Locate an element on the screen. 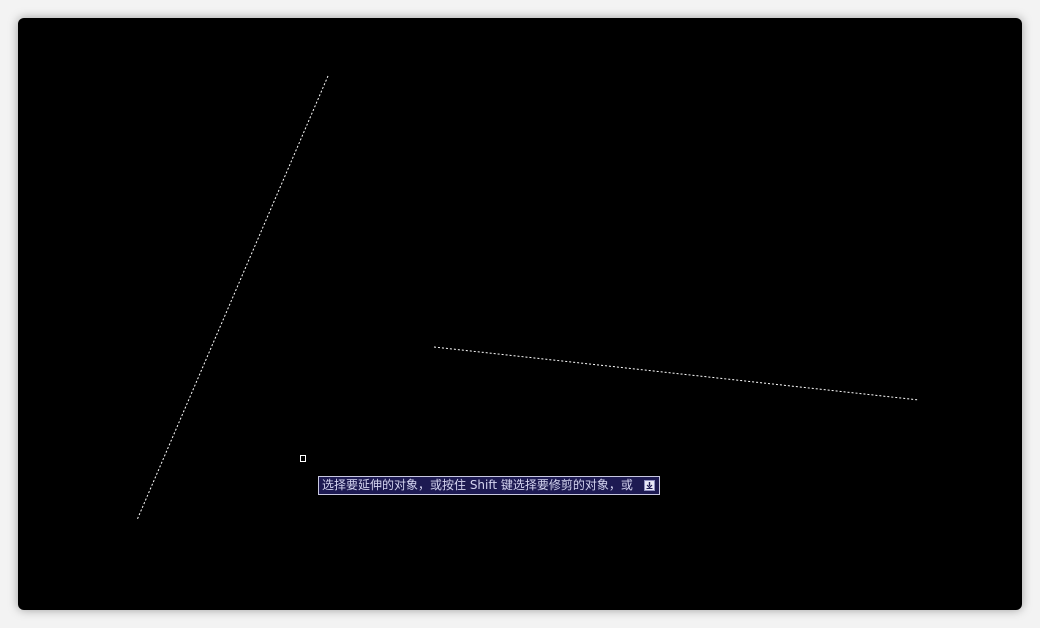 Image resolution: width=1040 pixels, height=628 pixels. line-entity-right is located at coordinates (676, 373).